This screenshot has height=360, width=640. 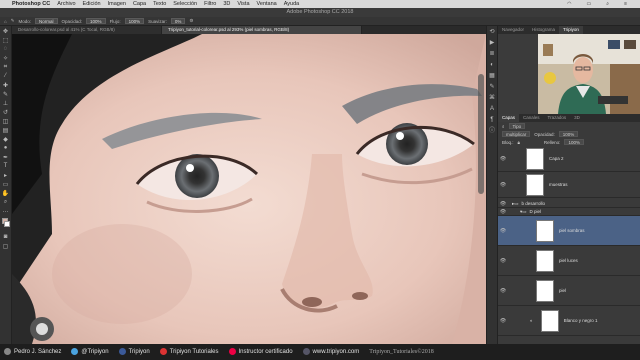 What do you see at coordinates (607, 4) in the screenshot?
I see `search-icon: ⌕` at bounding box center [607, 4].